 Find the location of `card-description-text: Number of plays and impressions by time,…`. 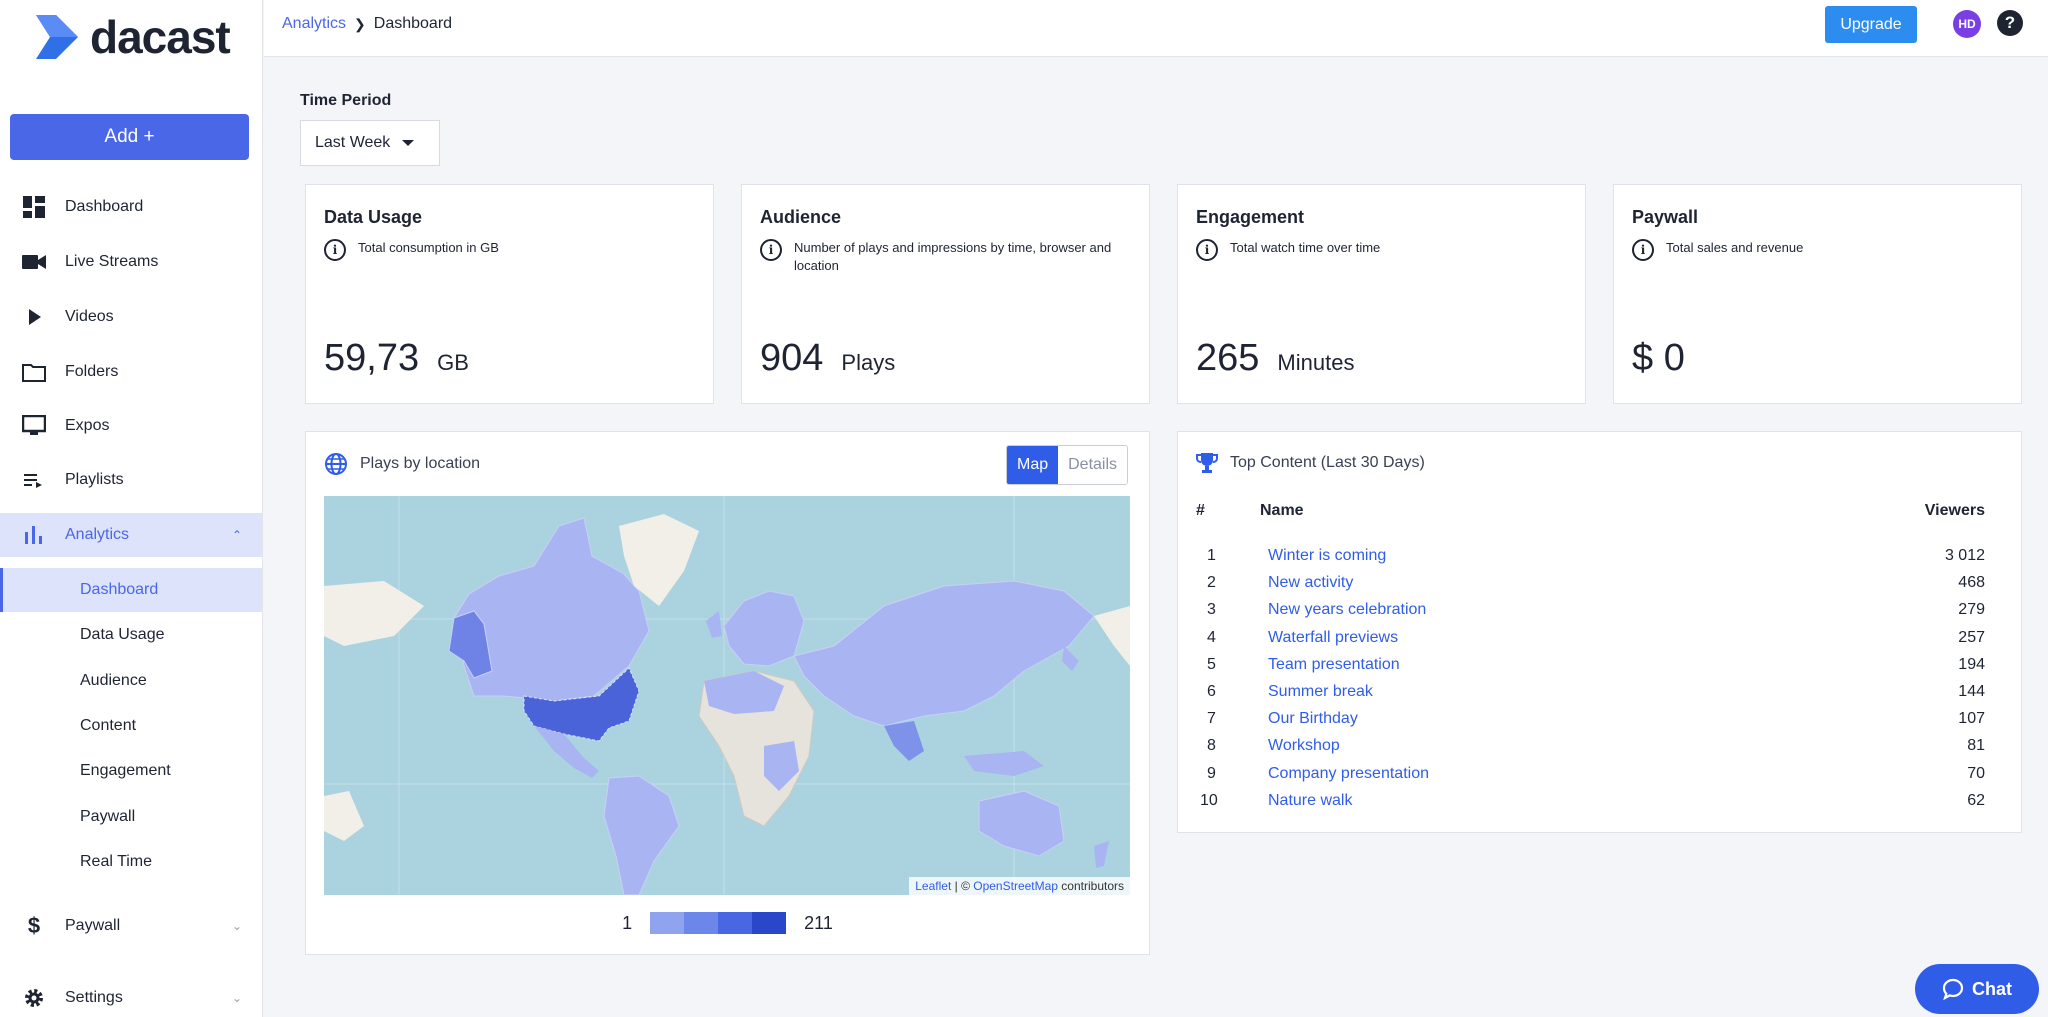

card-description-text: Number of plays and impressions by time,… is located at coordinates (953, 256).